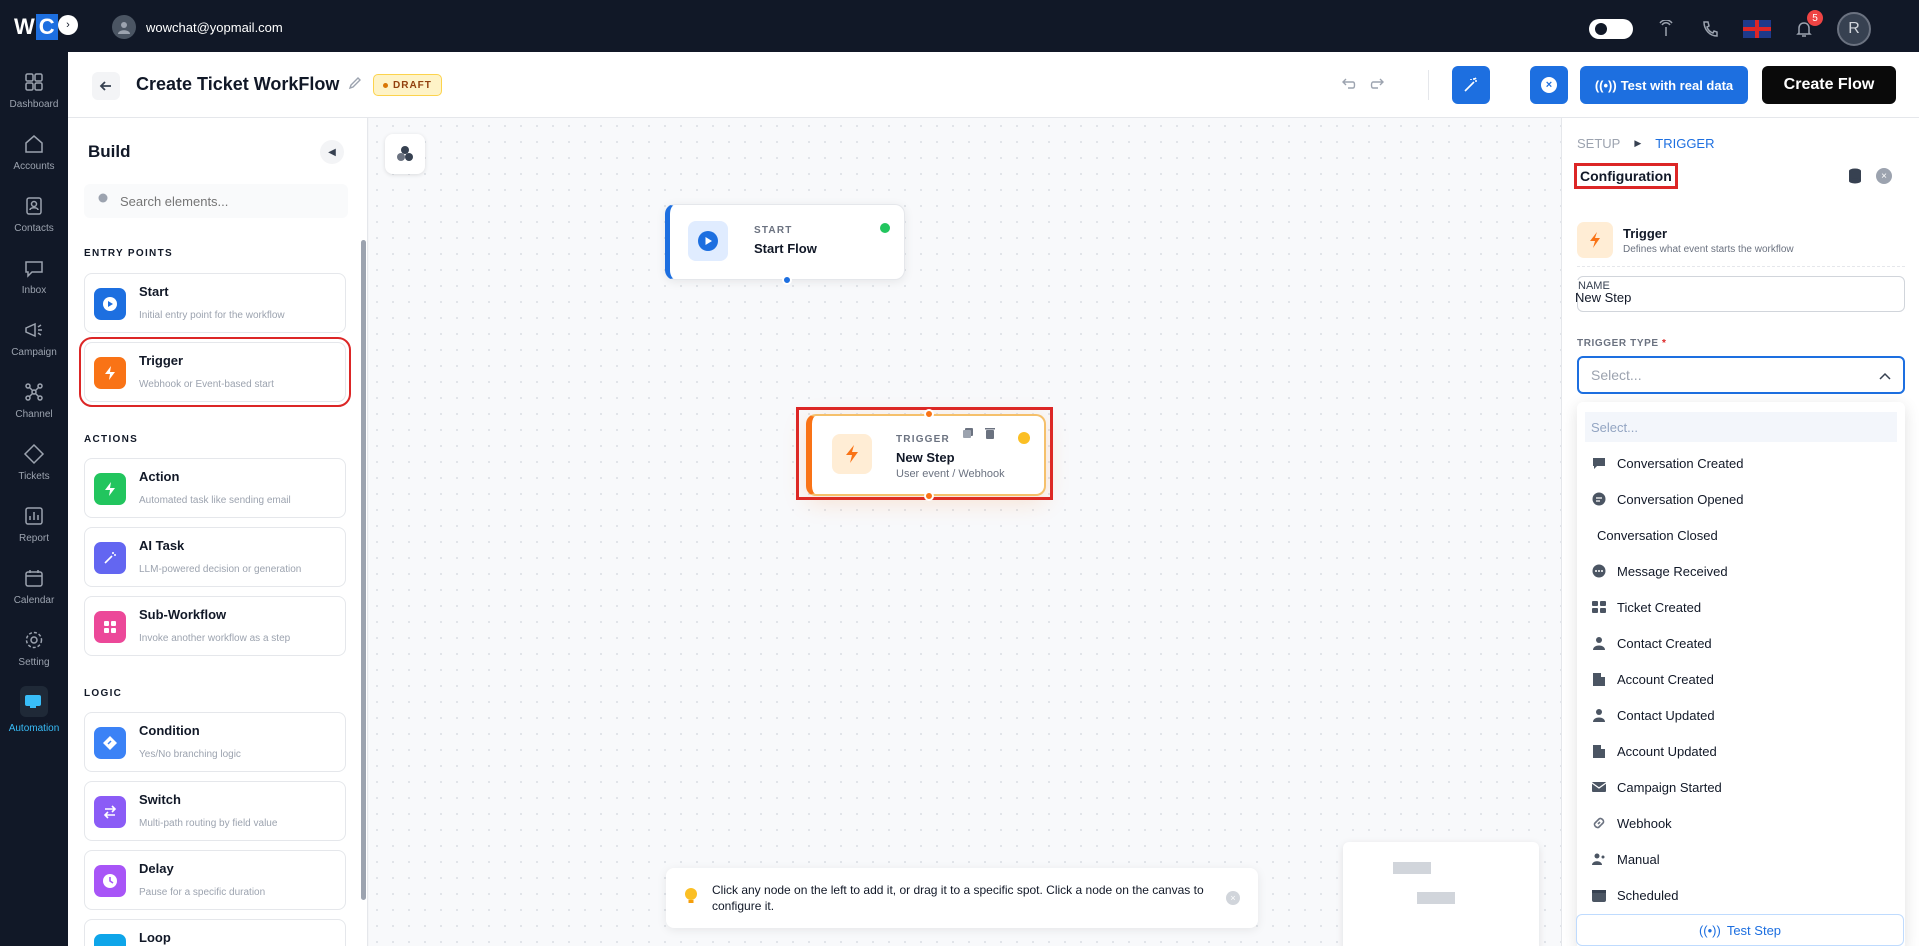 Image resolution: width=1919 pixels, height=946 pixels. Describe the element at coordinates (34, 524) in the screenshot. I see `nav-report: Report` at that location.